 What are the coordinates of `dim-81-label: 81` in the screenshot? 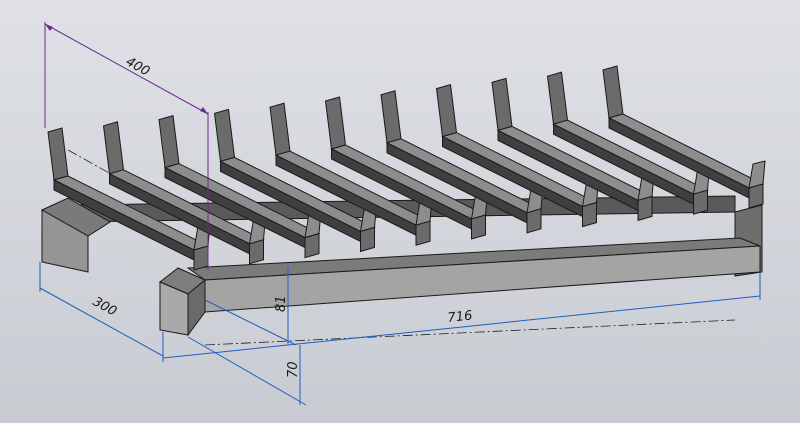 It's located at (281, 303).